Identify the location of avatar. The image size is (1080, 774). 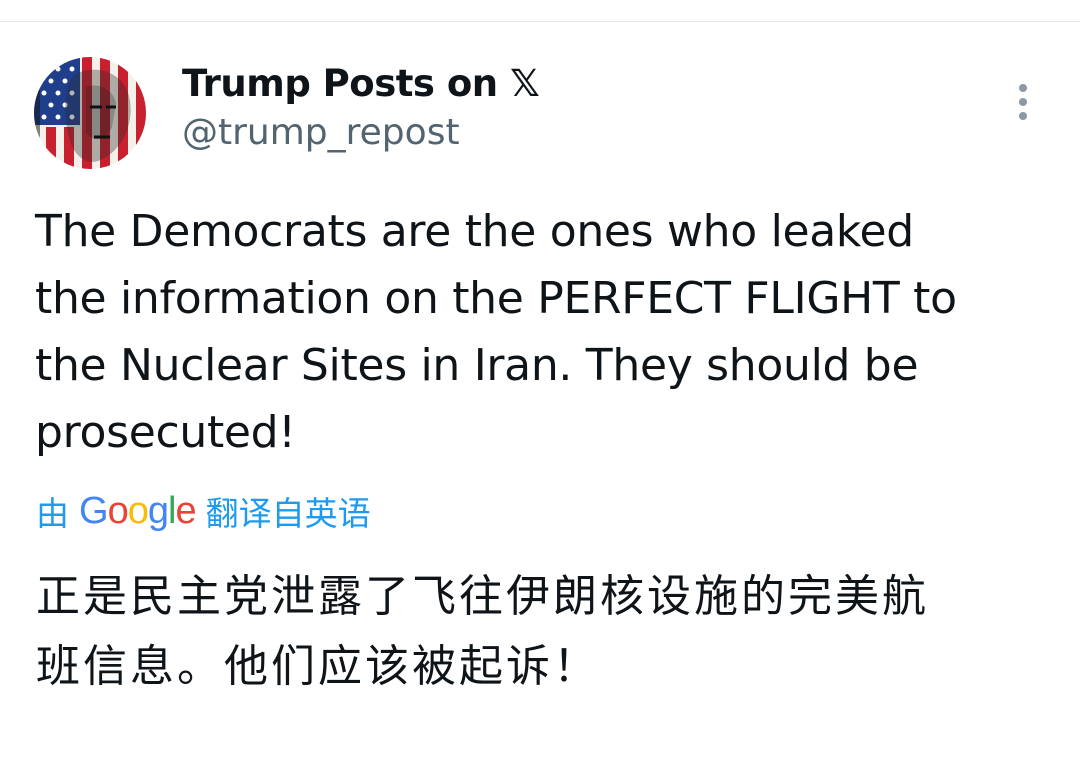
(90, 113).